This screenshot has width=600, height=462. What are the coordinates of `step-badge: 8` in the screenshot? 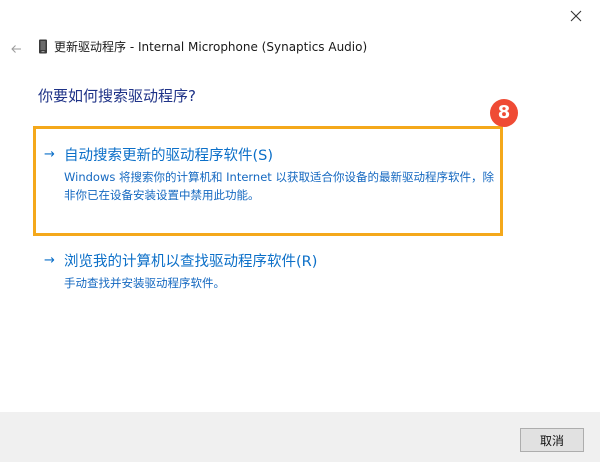 It's located at (504, 113).